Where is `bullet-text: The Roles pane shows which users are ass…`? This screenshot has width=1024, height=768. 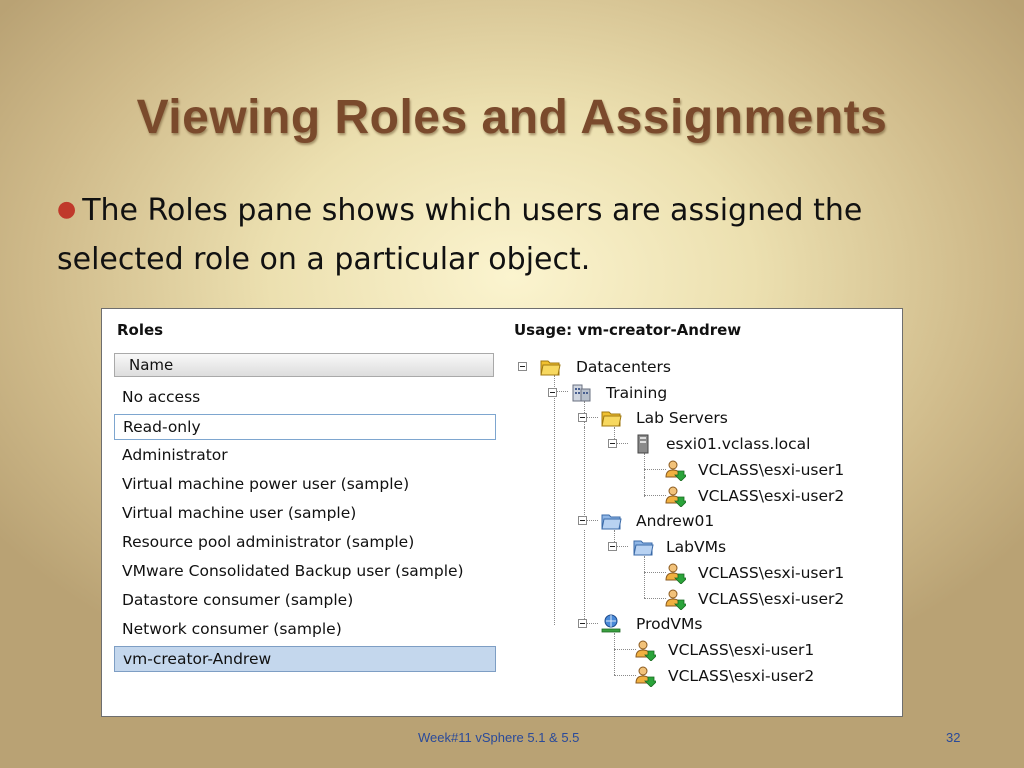 bullet-text: The Roles pane shows which users are ass… is located at coordinates (460, 235).